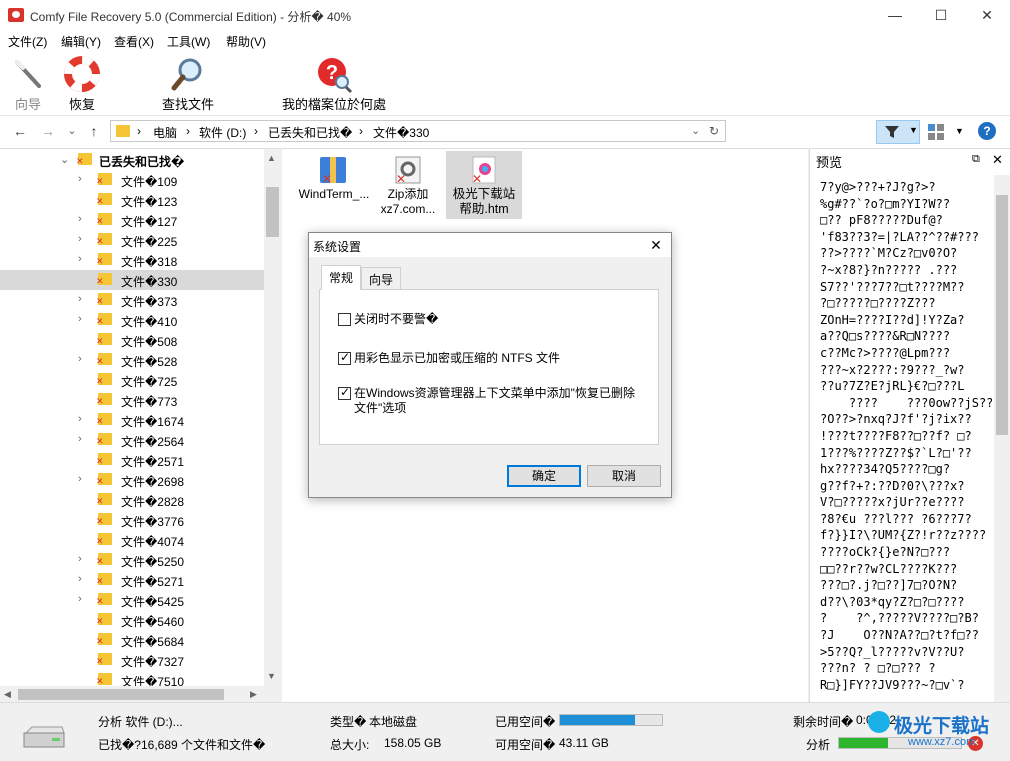 This screenshot has height=761, width=1010. What do you see at coordinates (134, 41) in the screenshot?
I see `menu-view: 查看(X)` at bounding box center [134, 41].